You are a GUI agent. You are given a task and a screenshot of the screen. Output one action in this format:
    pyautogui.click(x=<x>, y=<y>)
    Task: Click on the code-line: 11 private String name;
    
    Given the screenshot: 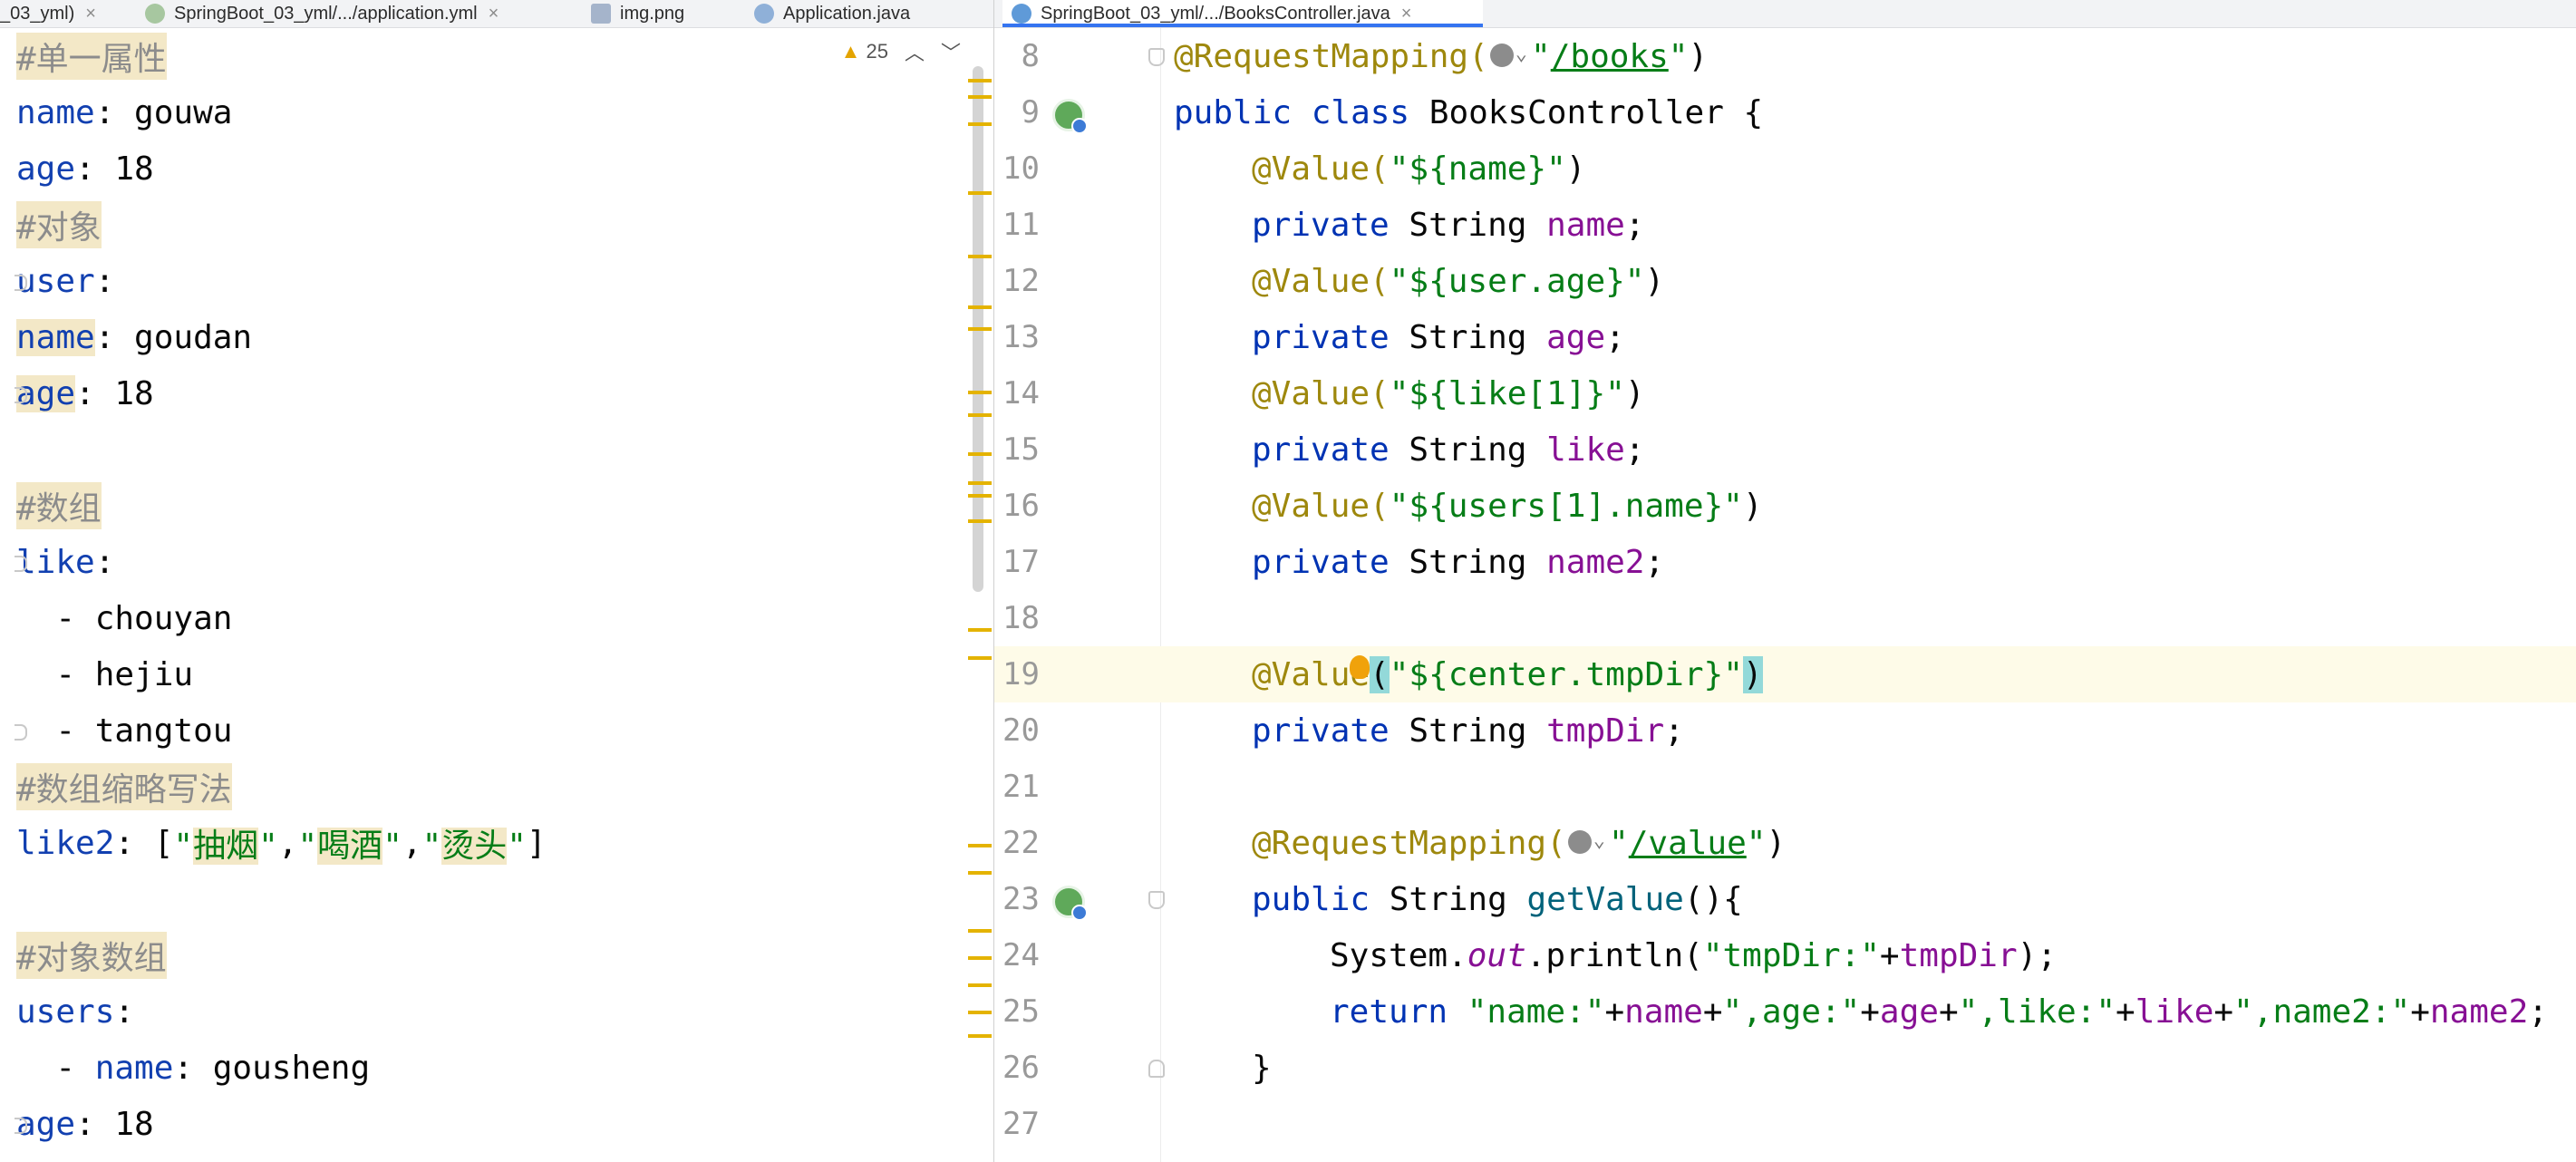 What is the action you would take?
    pyautogui.click(x=1785, y=225)
    